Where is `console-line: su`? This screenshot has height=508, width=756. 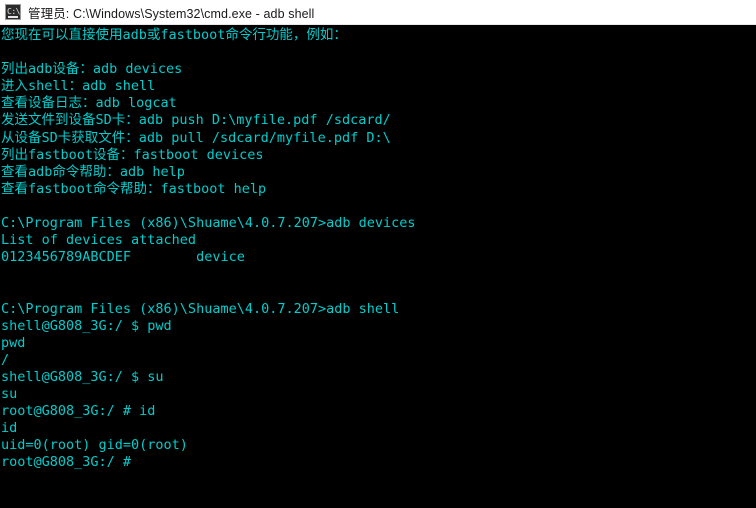
console-line: su is located at coordinates (9, 393).